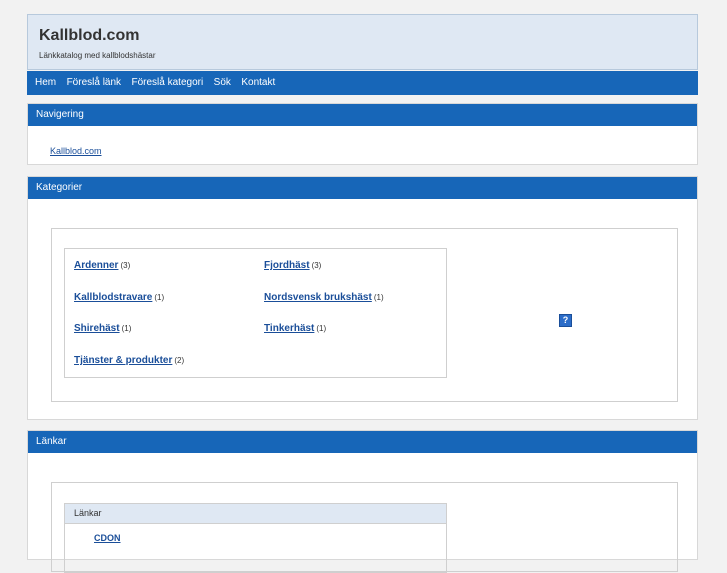 The height and width of the screenshot is (573, 727). What do you see at coordinates (222, 83) in the screenshot?
I see `nav-search: Sök` at bounding box center [222, 83].